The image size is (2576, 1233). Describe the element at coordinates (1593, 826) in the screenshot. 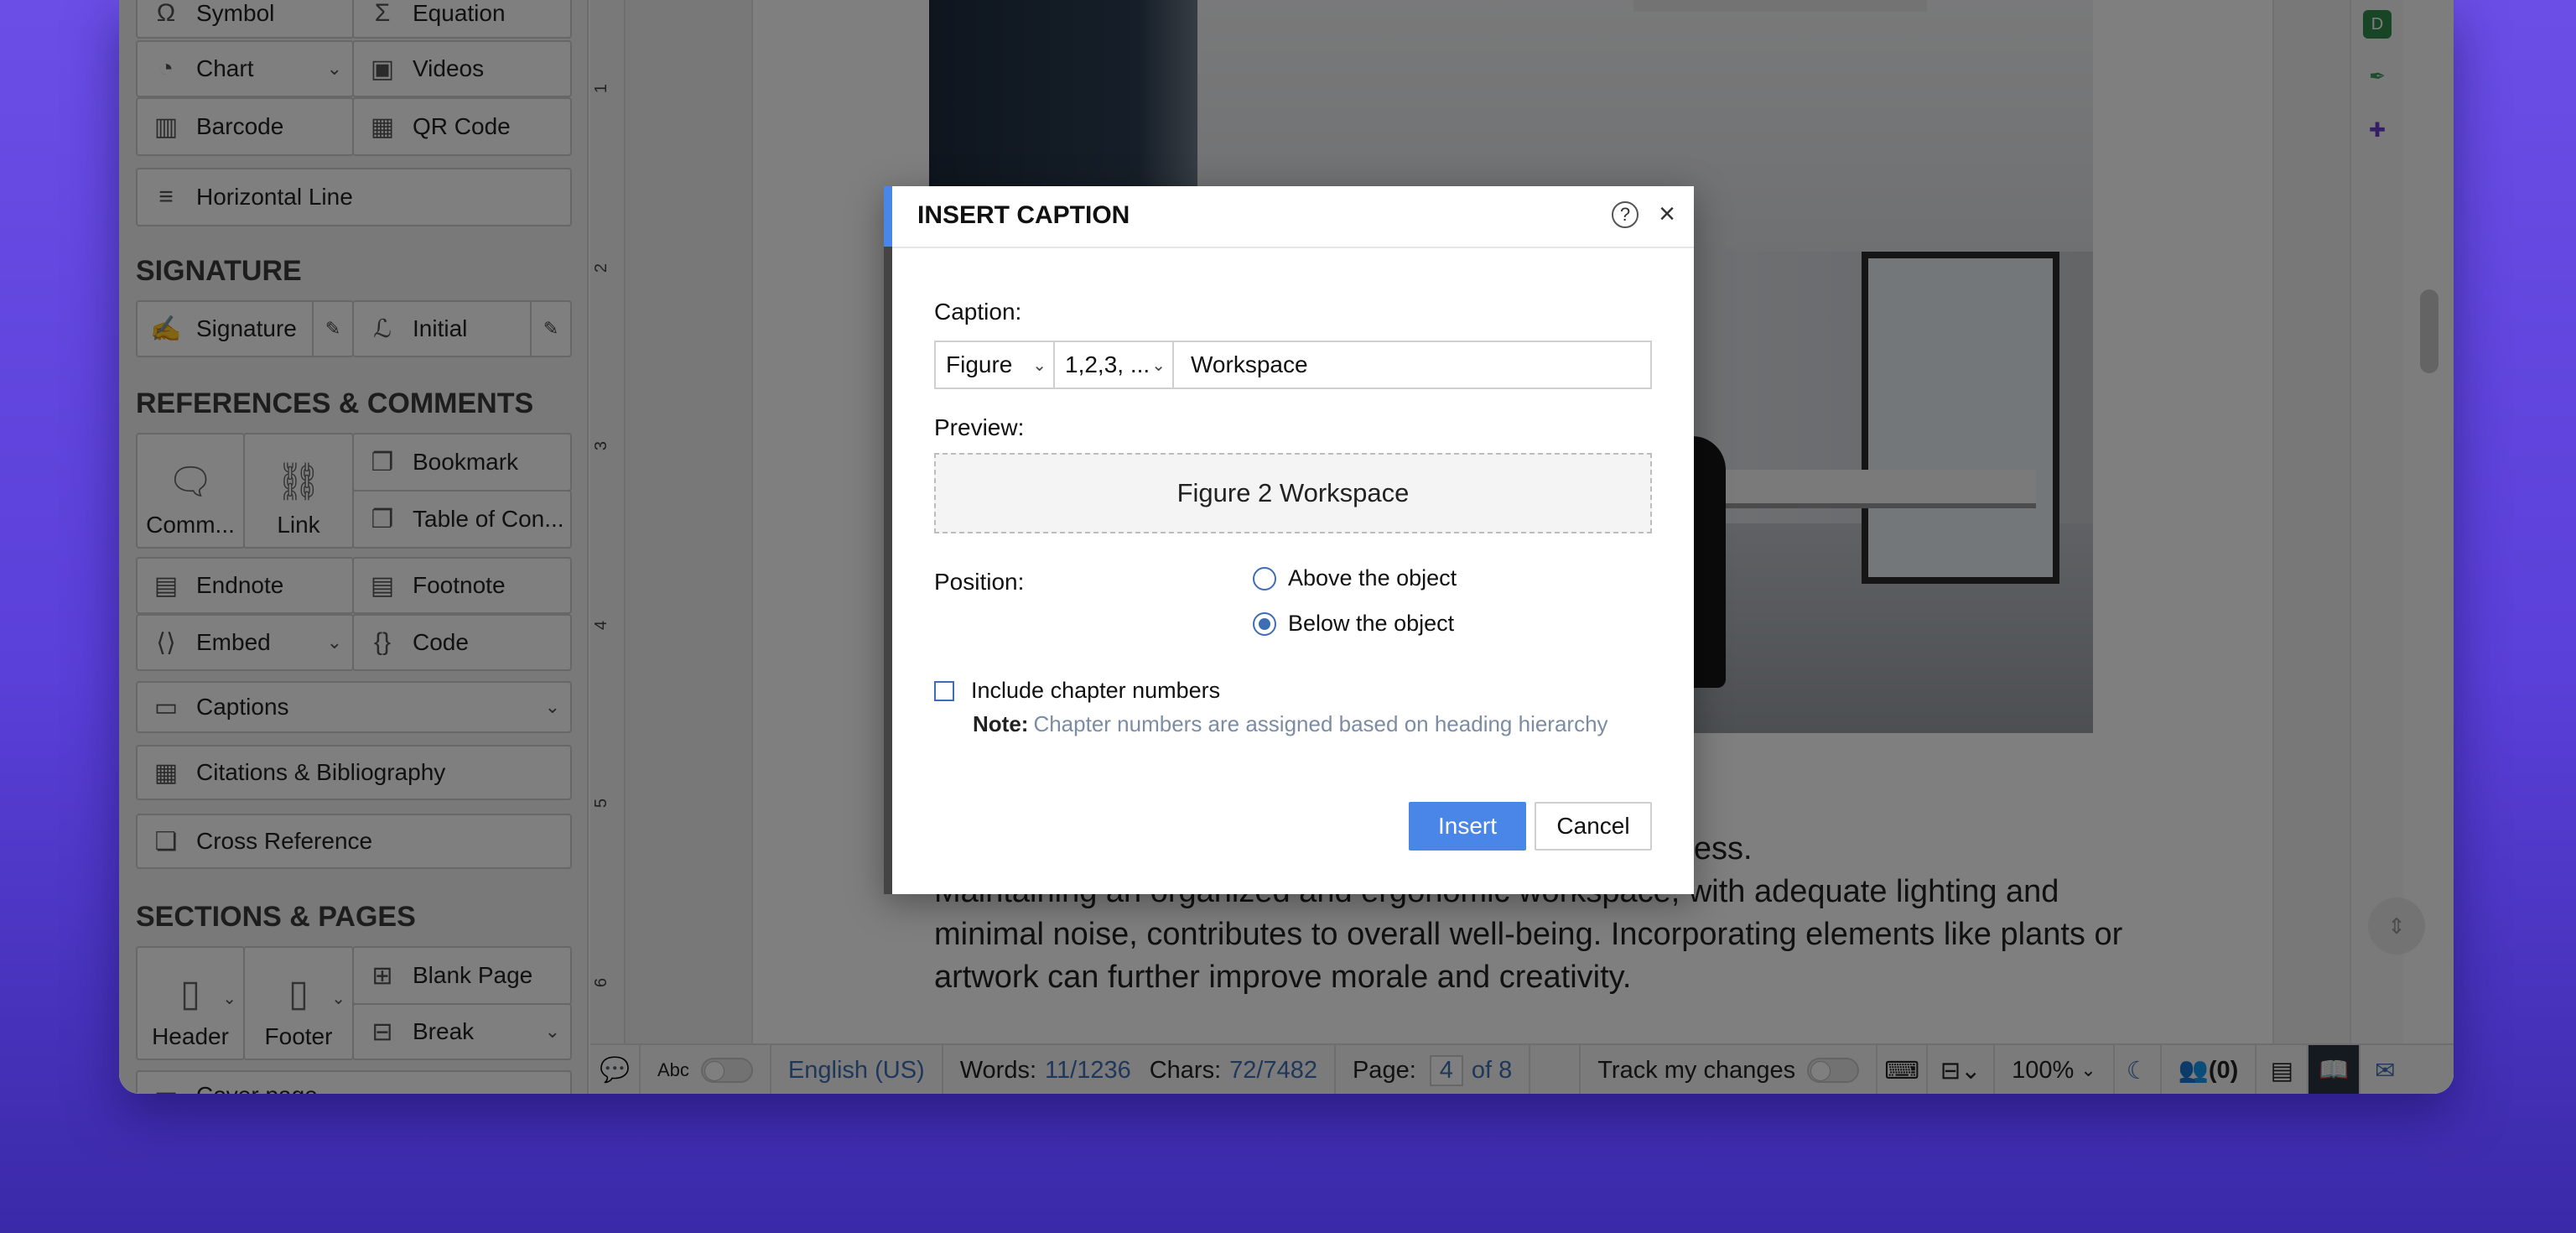

I see `cancel-button: Cancel` at that location.